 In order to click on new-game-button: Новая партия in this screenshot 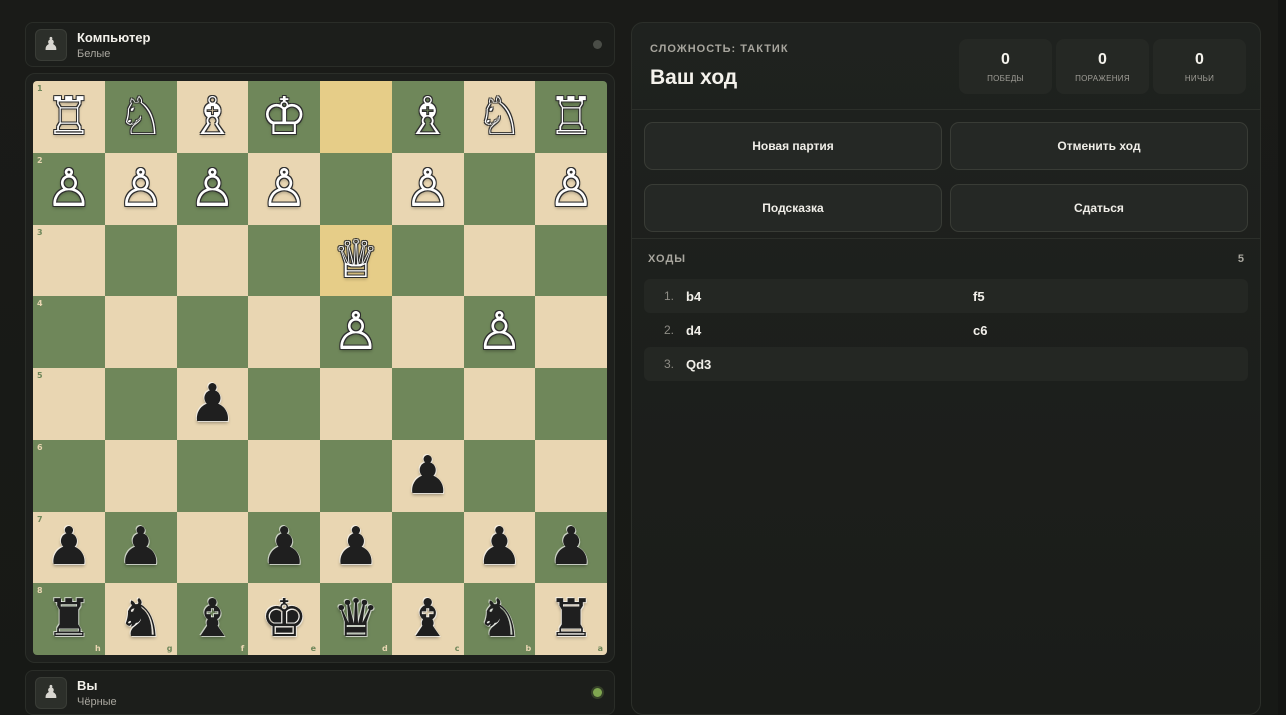, I will do `click(793, 146)`.